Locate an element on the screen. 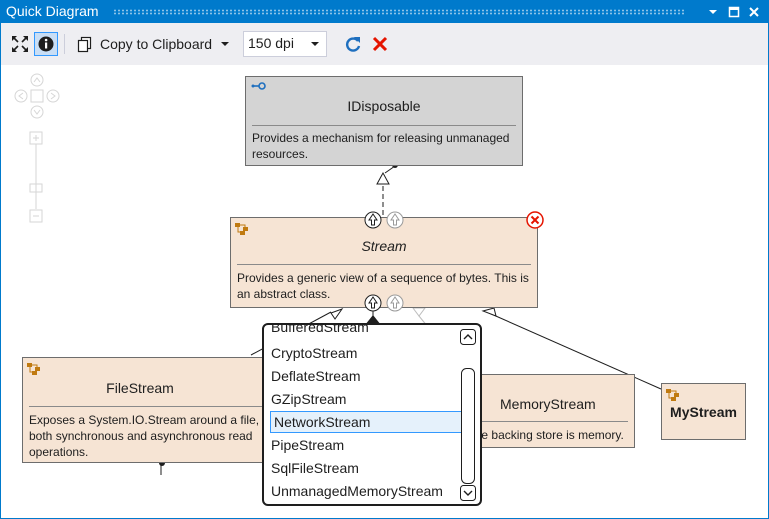  fit-to-window-button is located at coordinates (20, 44).